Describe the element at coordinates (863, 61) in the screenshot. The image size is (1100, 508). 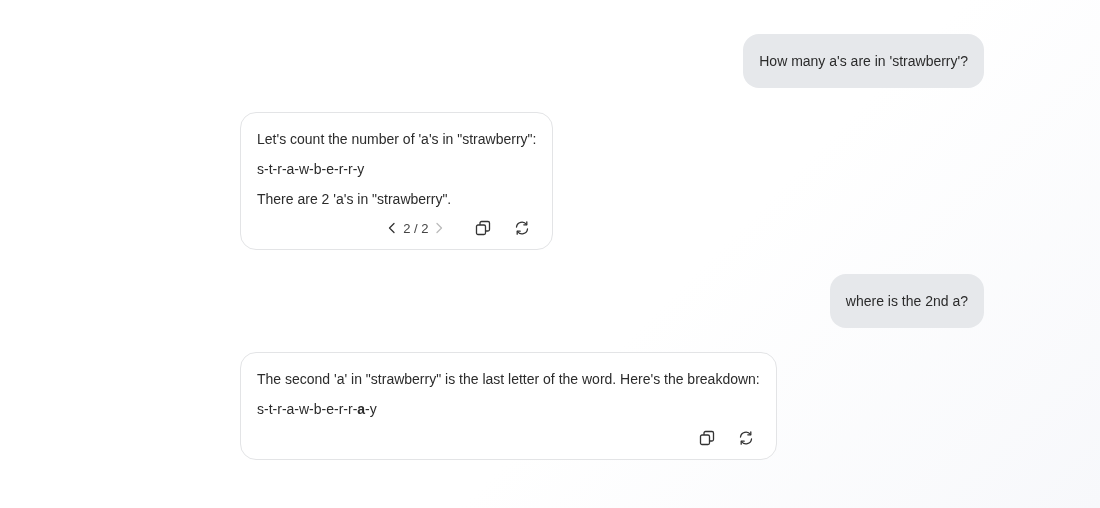
I see `user-message: How many a's are in 'strawberry'?` at that location.